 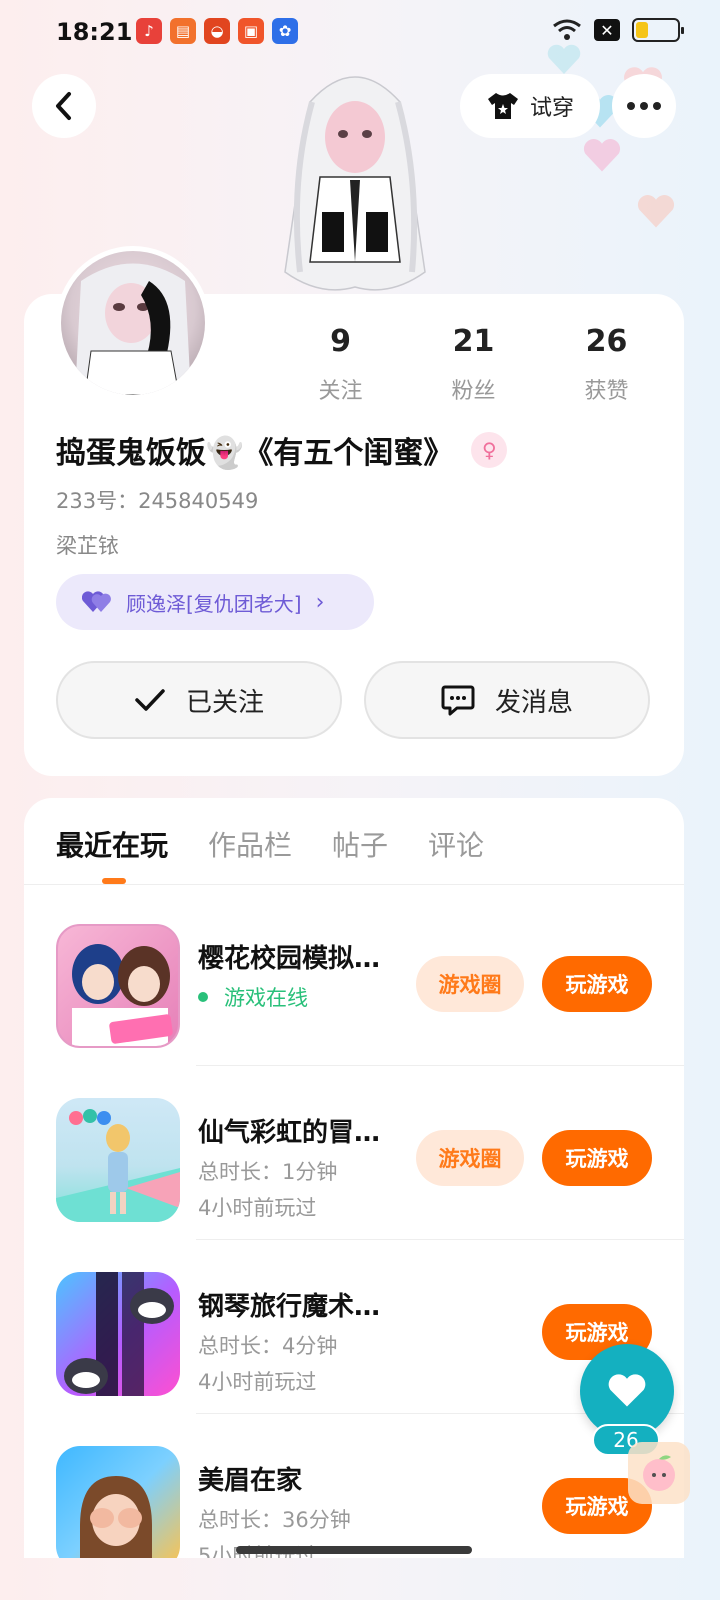 What do you see at coordinates (354, 1486) in the screenshot?
I see `game-row: 美眉在家 总时长：36分钟 5小时前玩过 玩游戏` at bounding box center [354, 1486].